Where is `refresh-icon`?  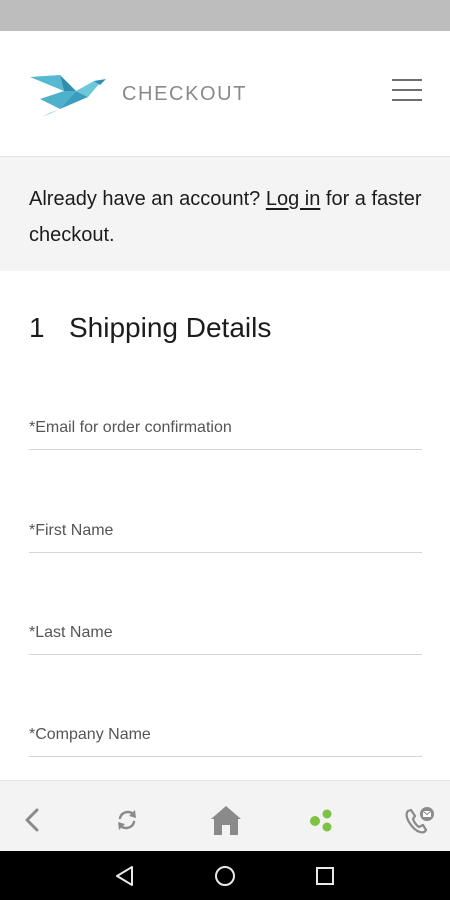 refresh-icon is located at coordinates (127, 820).